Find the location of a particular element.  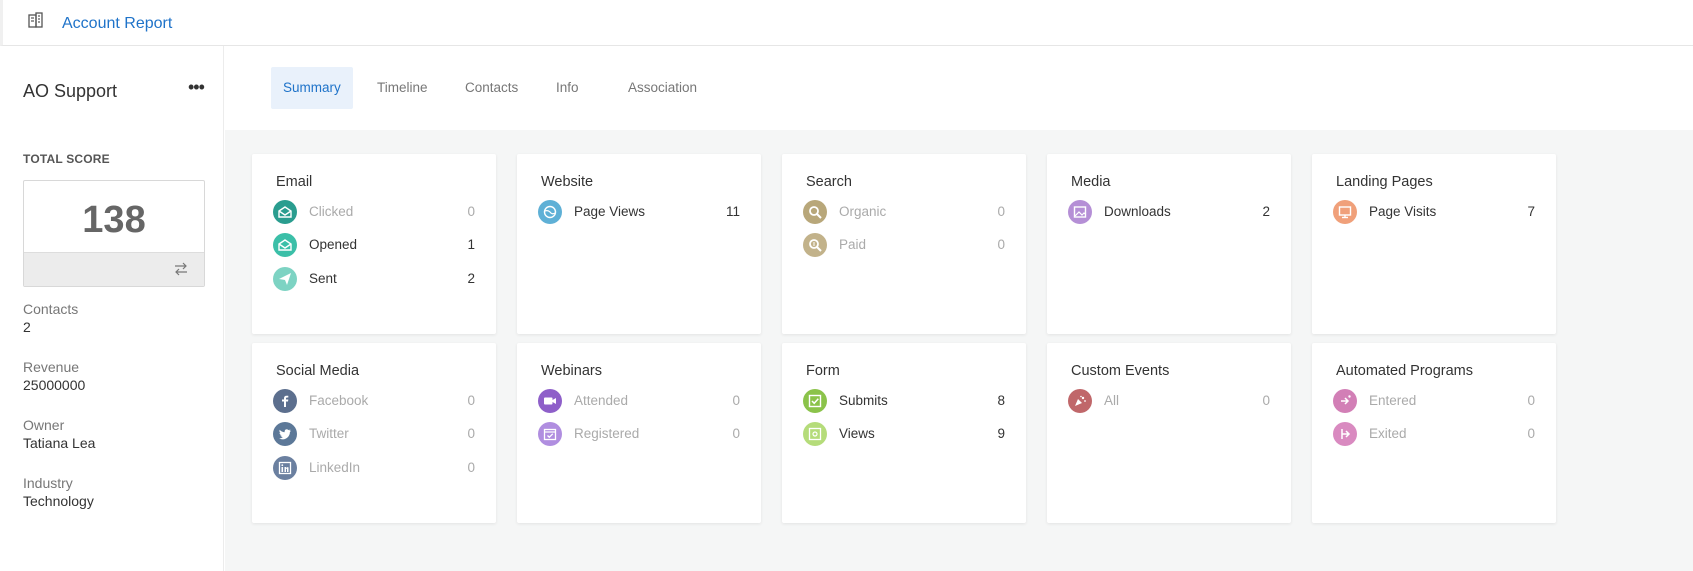

field-industry: Industry Technology is located at coordinates (58, 492).